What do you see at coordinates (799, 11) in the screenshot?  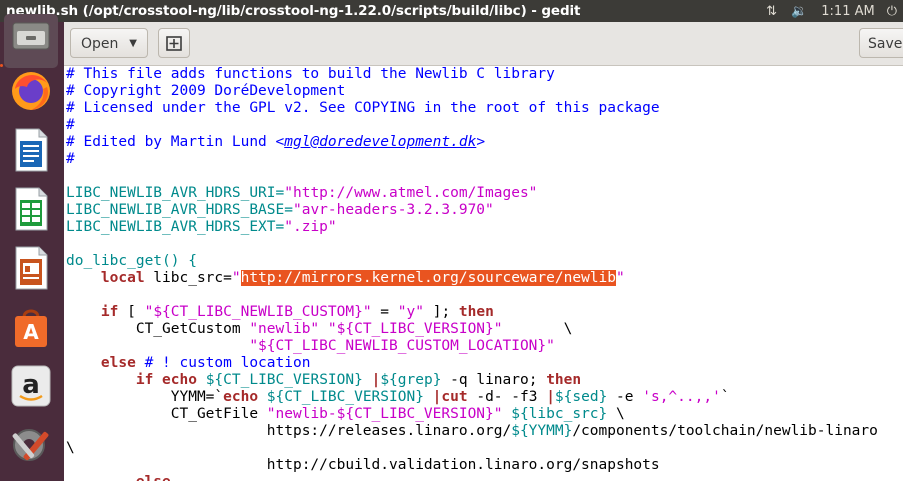 I see `speaker-volume-icon: 🔉` at bounding box center [799, 11].